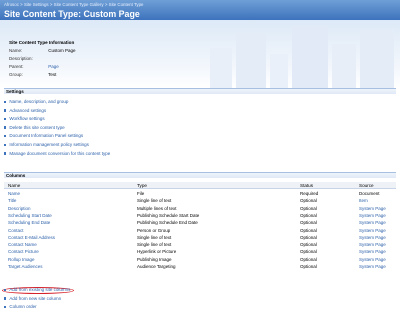 Image resolution: width=400 pixels, height=316 pixels. What do you see at coordinates (15, 91) in the screenshot?
I see `section-title: Settings` at bounding box center [15, 91].